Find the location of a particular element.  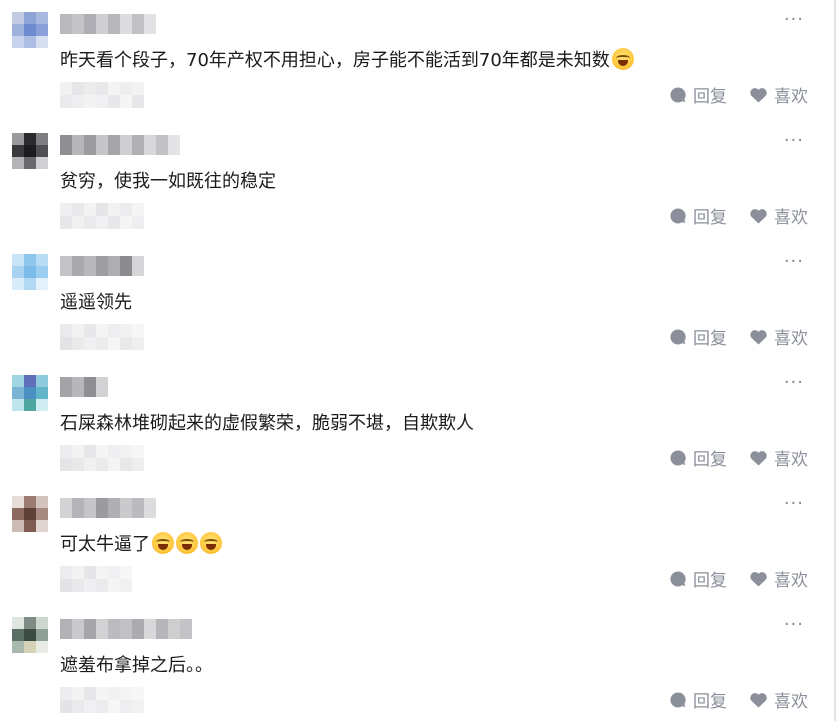

comment-text: 贫穷，使我一如既往的稳定 is located at coordinates (168, 181).